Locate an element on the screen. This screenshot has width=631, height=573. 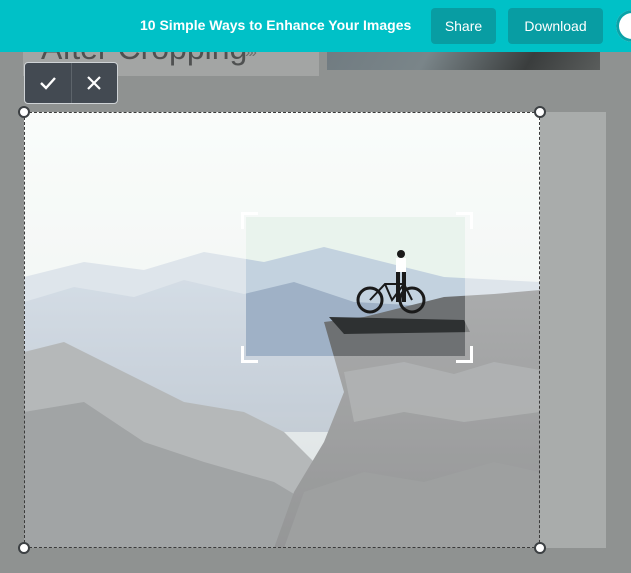
close-icon is located at coordinates (94, 83).